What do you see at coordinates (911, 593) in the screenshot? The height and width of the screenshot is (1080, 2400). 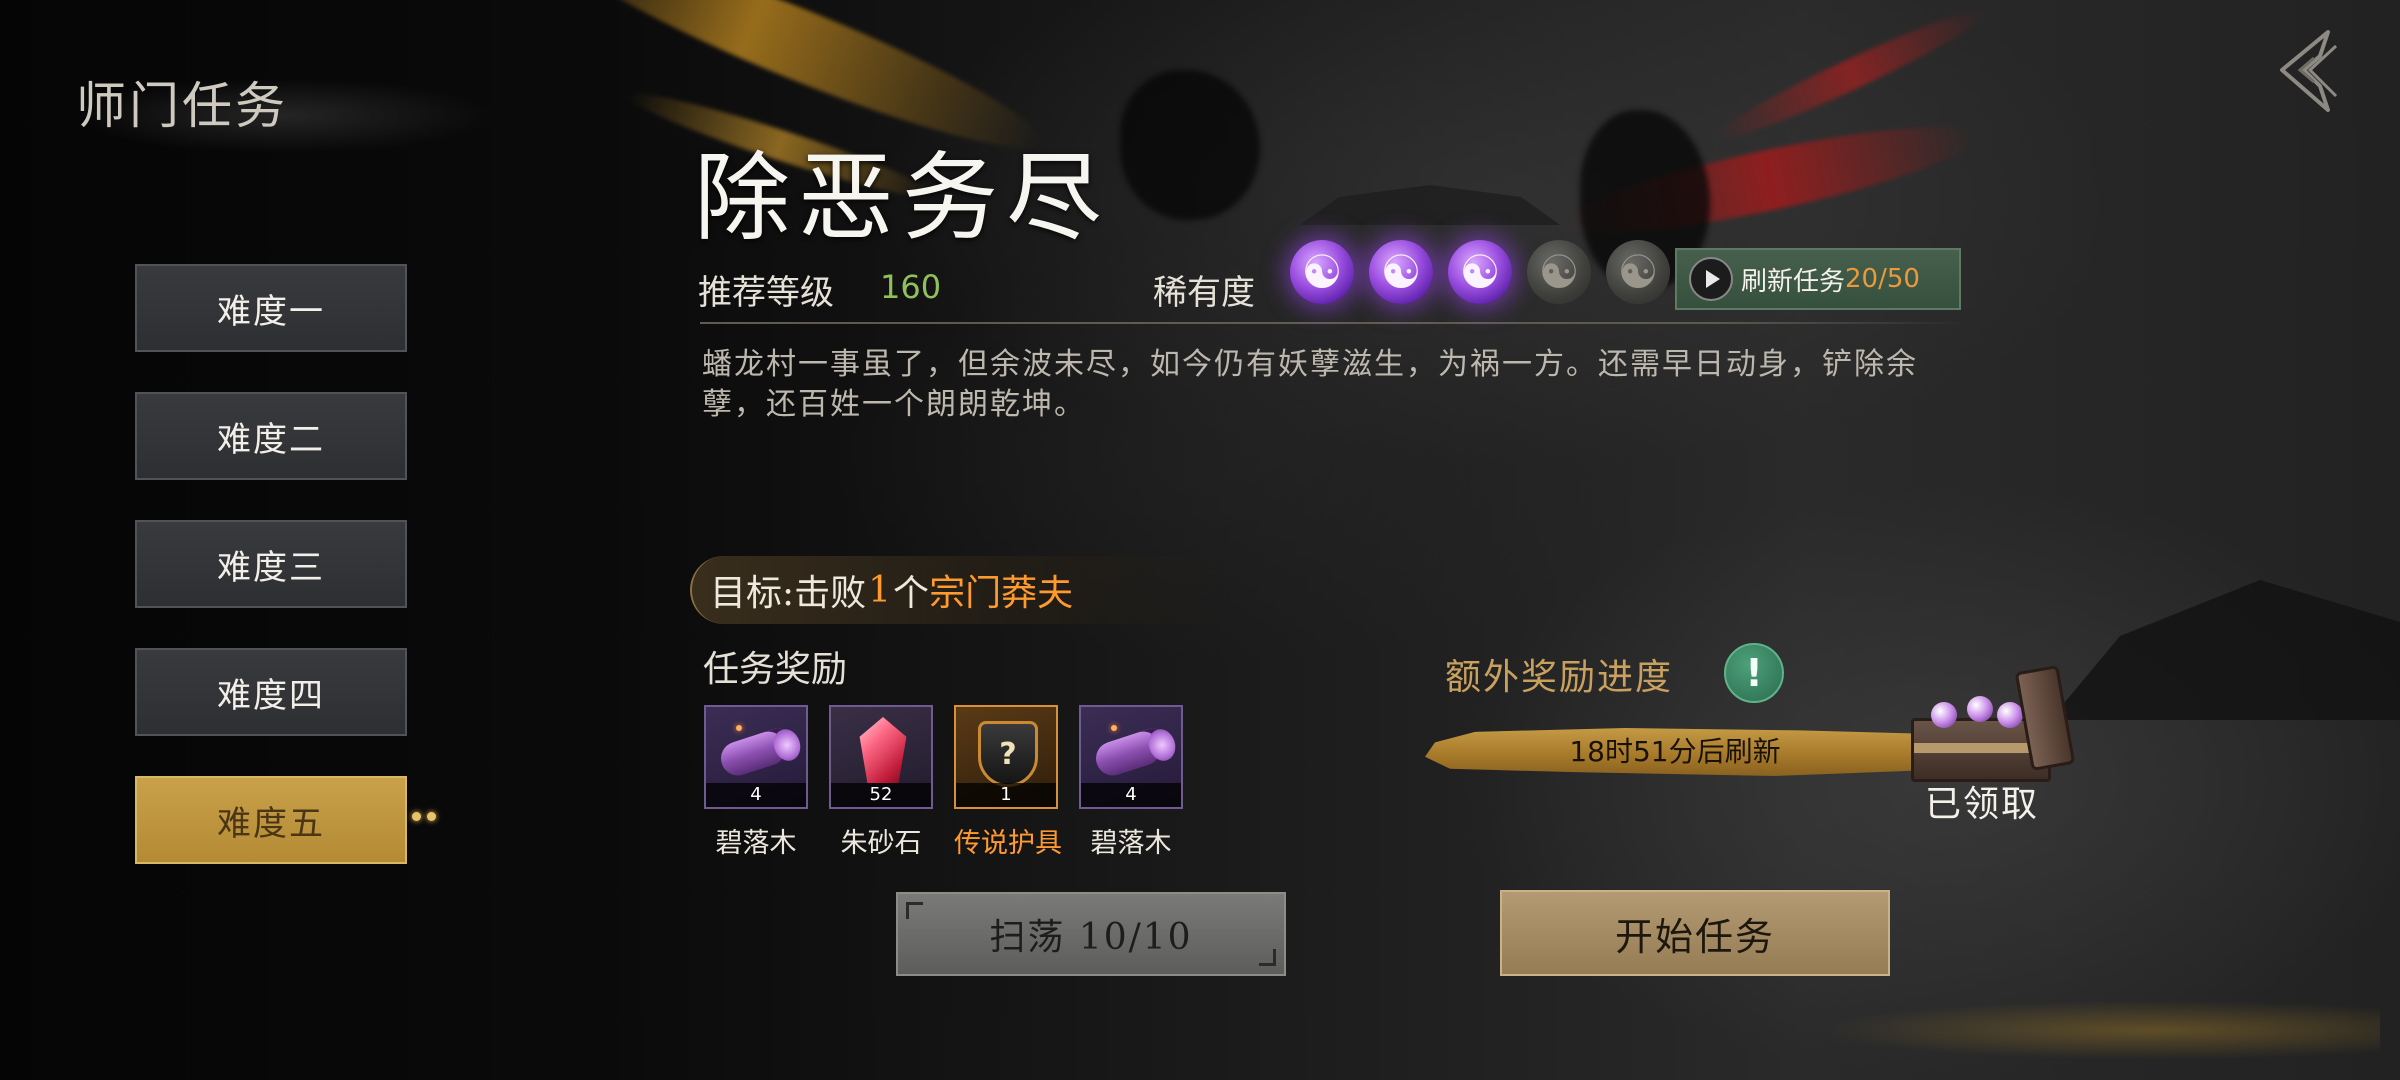 I see `objective-measure: 个` at bounding box center [911, 593].